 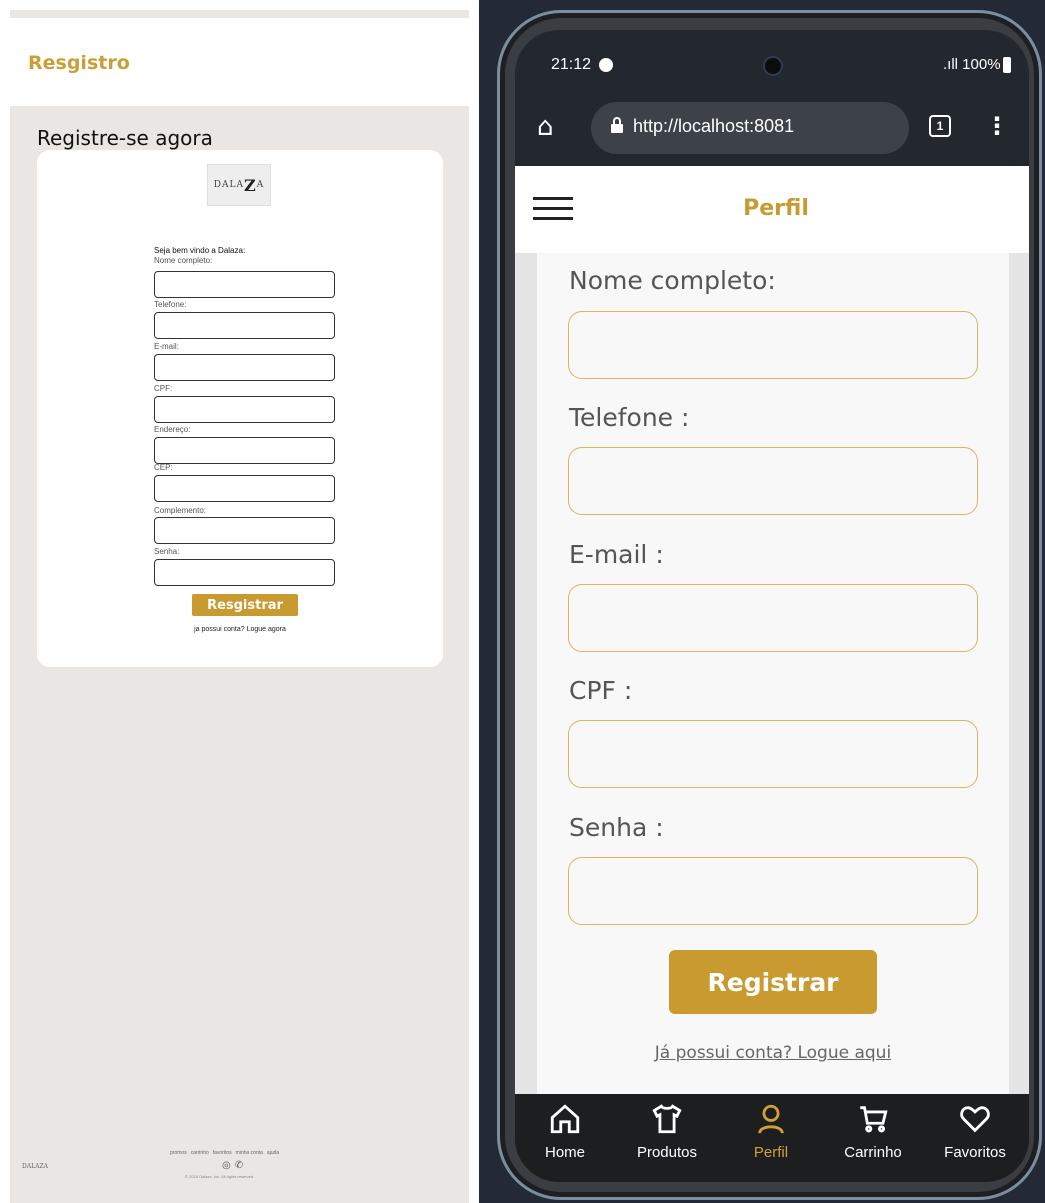 What do you see at coordinates (178, 1153) in the screenshot?
I see `footer-link-promos: promos` at bounding box center [178, 1153].